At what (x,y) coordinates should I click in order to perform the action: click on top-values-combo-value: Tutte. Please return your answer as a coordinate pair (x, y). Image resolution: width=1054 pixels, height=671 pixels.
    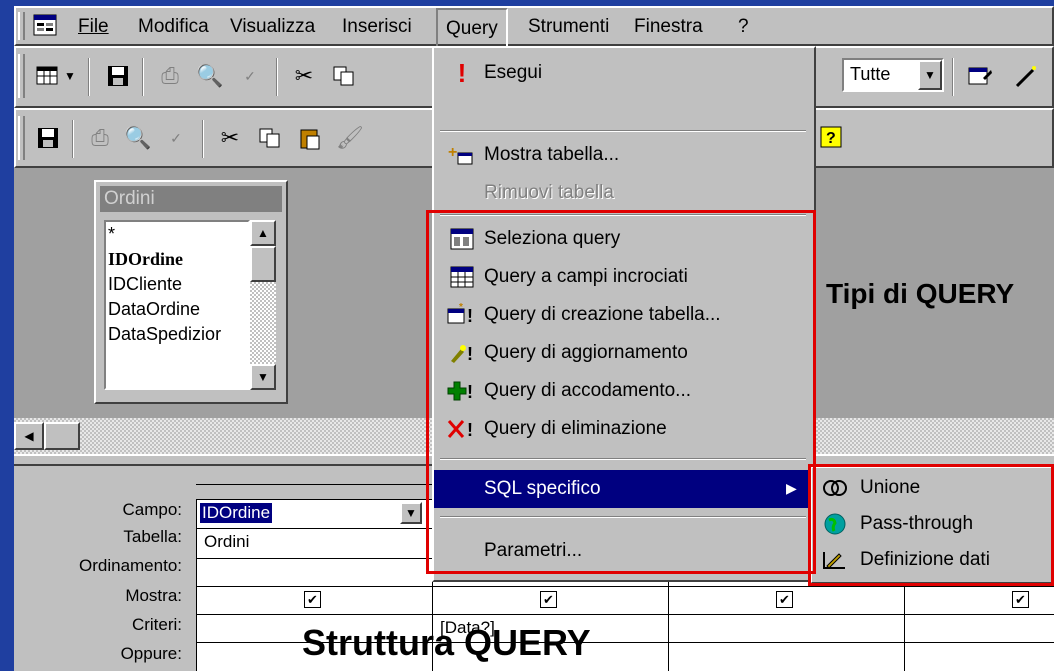
    Looking at the image, I should click on (870, 74).